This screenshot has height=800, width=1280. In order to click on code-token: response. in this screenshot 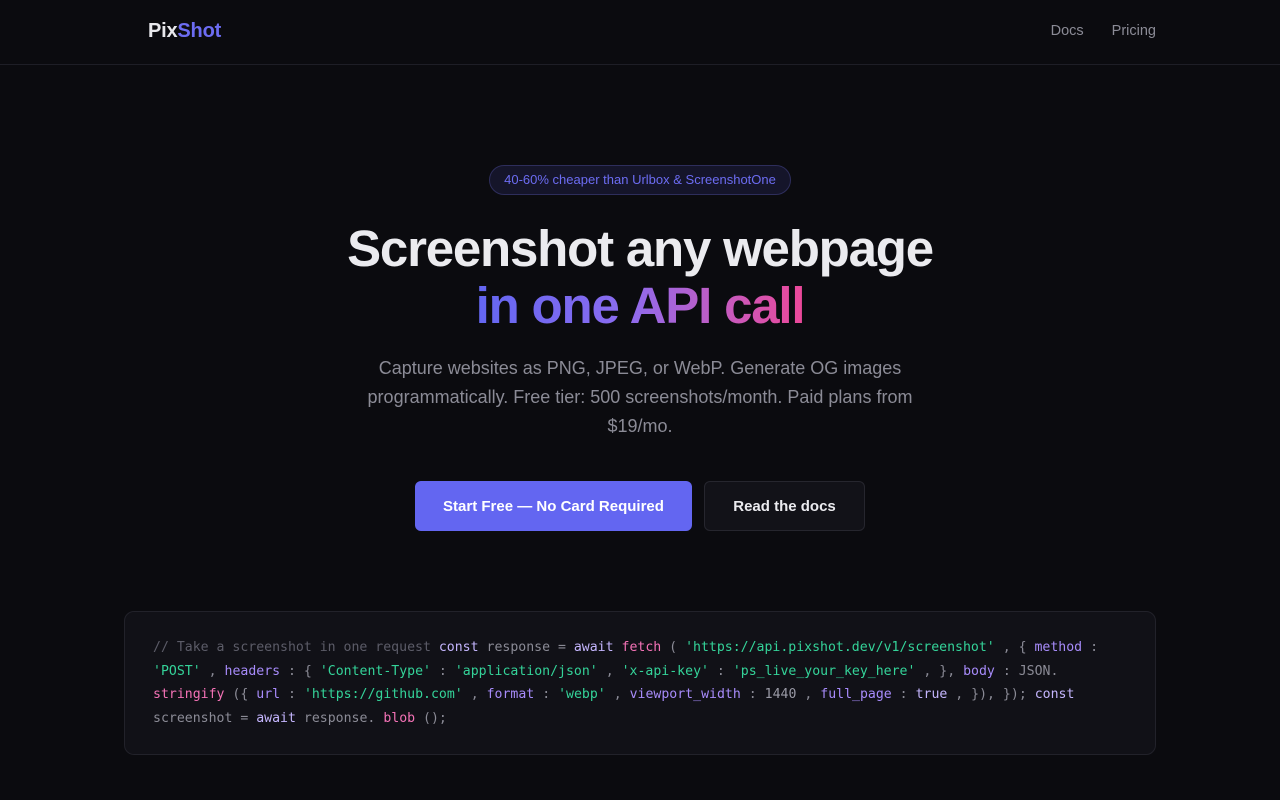, I will do `click(339, 718)`.